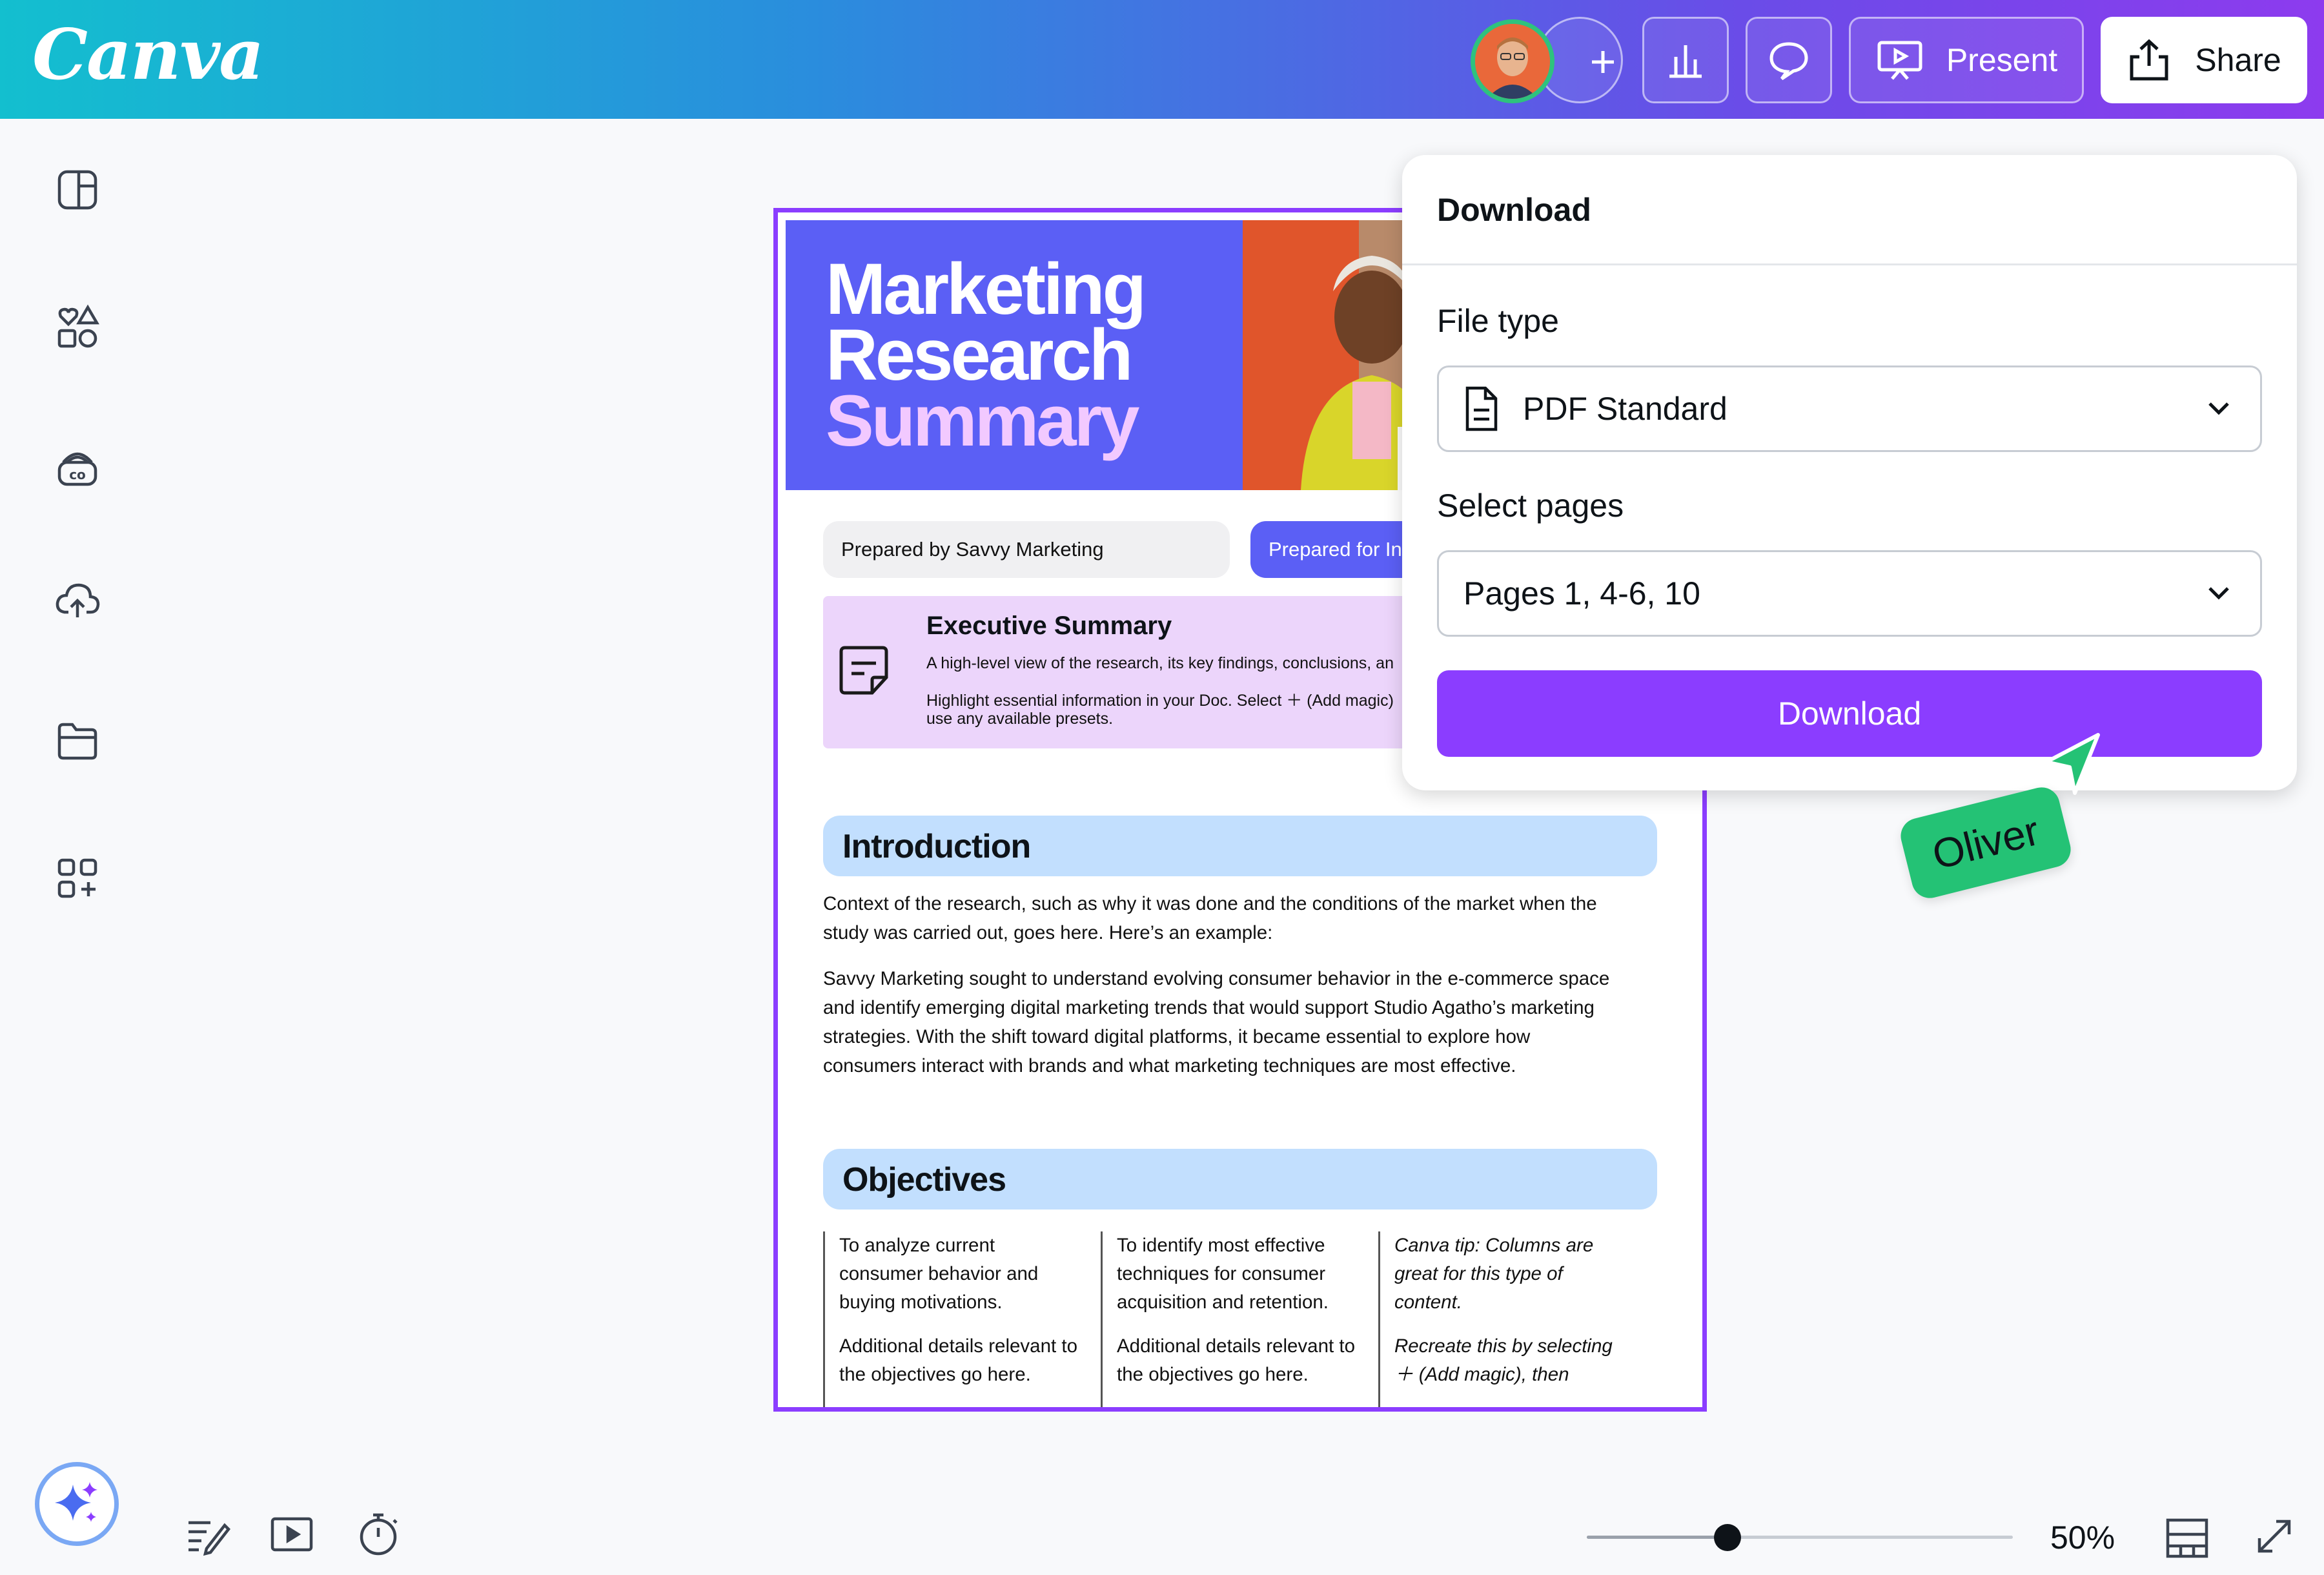  What do you see at coordinates (2238, 60) in the screenshot?
I see `share-label: Share` at bounding box center [2238, 60].